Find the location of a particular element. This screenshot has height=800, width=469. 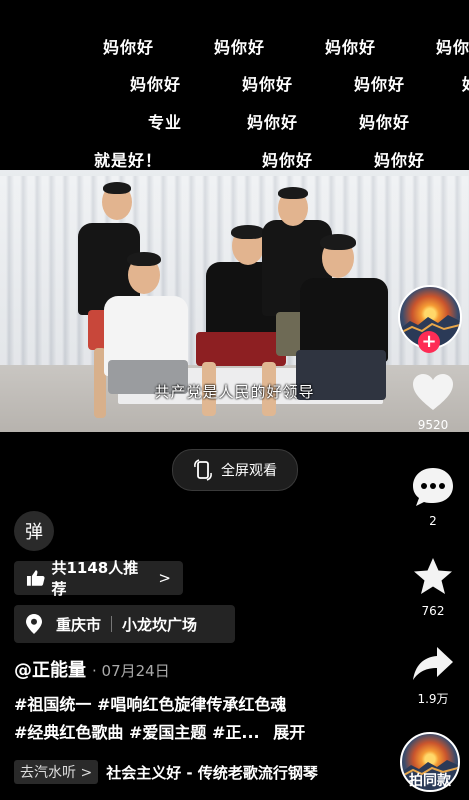

hashtags-line-2: #经典红色歌曲 #爱国主题 #正... 展开 is located at coordinates (194, 733).